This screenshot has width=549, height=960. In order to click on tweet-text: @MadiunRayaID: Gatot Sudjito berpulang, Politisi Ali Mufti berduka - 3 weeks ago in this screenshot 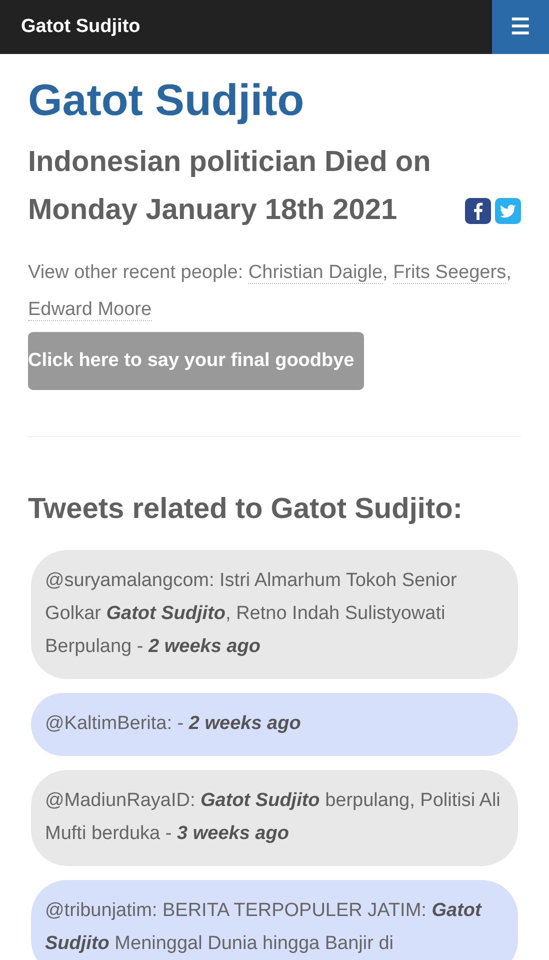, I will do `click(272, 817)`.